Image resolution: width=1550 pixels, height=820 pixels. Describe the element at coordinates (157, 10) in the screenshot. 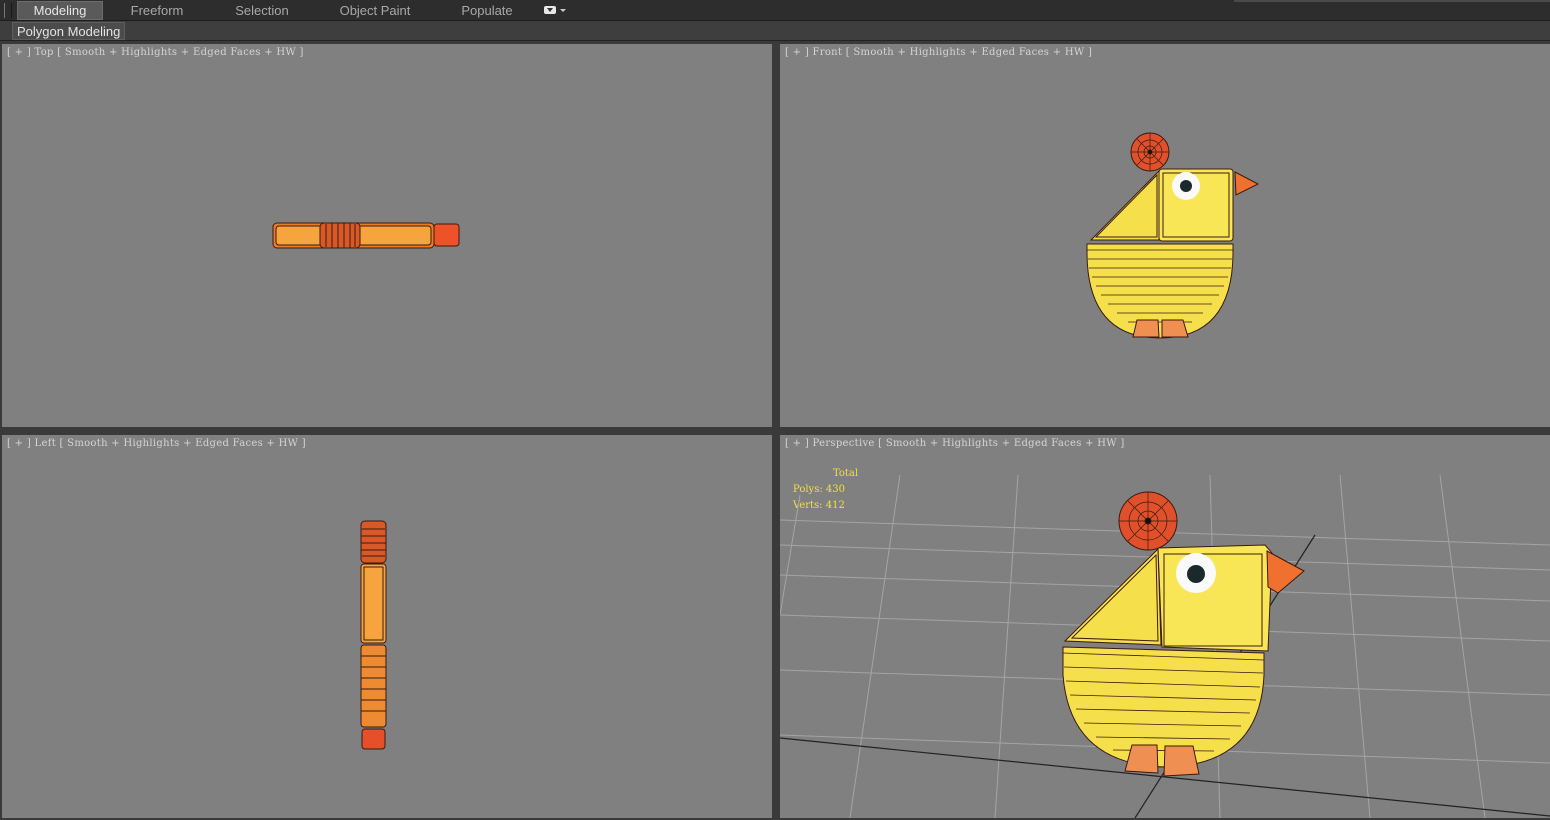

I see `tab-freeform: Freeform` at that location.